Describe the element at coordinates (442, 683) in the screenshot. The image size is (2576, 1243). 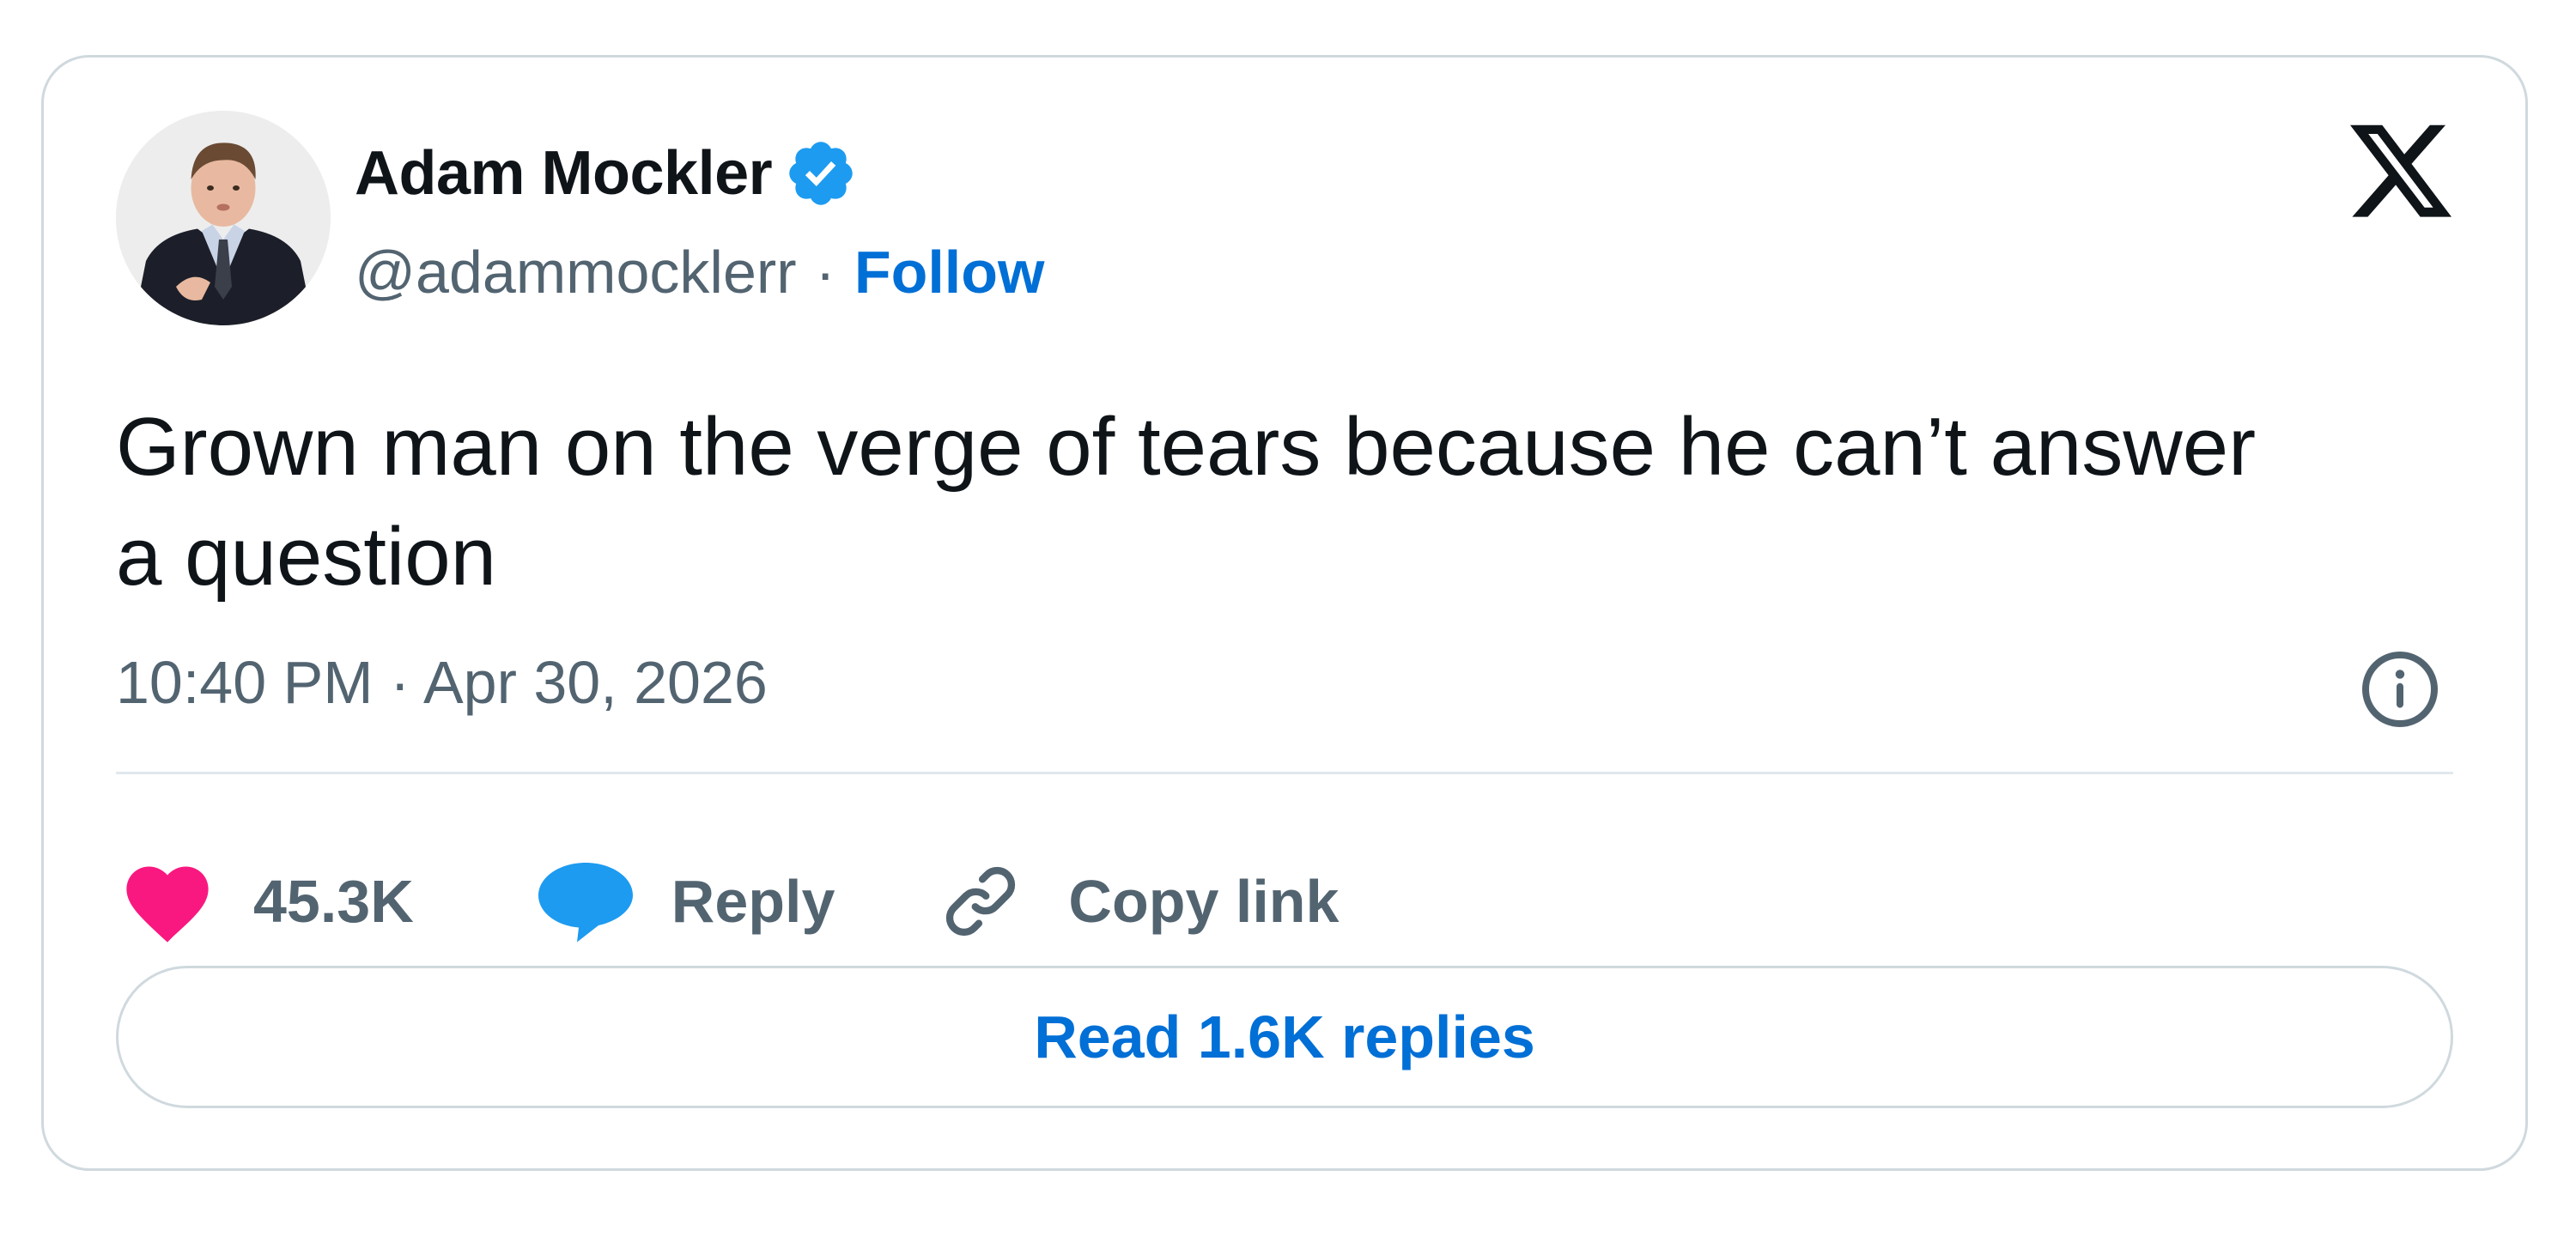
I see `tweet-timestamp: 10:40 PM · Apr 30, 2026` at that location.